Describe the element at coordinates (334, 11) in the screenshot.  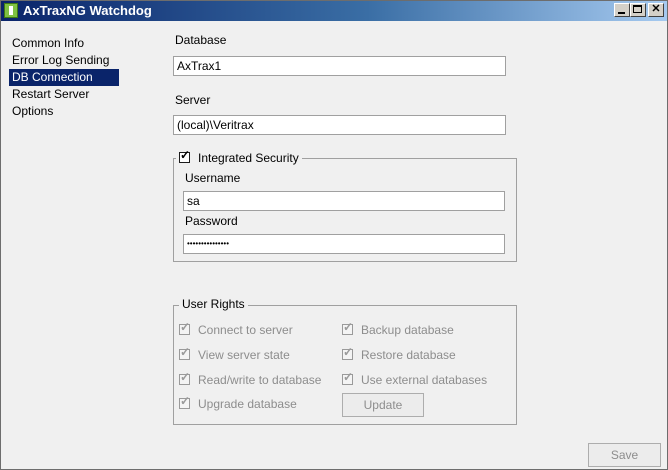
I see `title-bar: AxTraxNG Watchdog ✕` at that location.